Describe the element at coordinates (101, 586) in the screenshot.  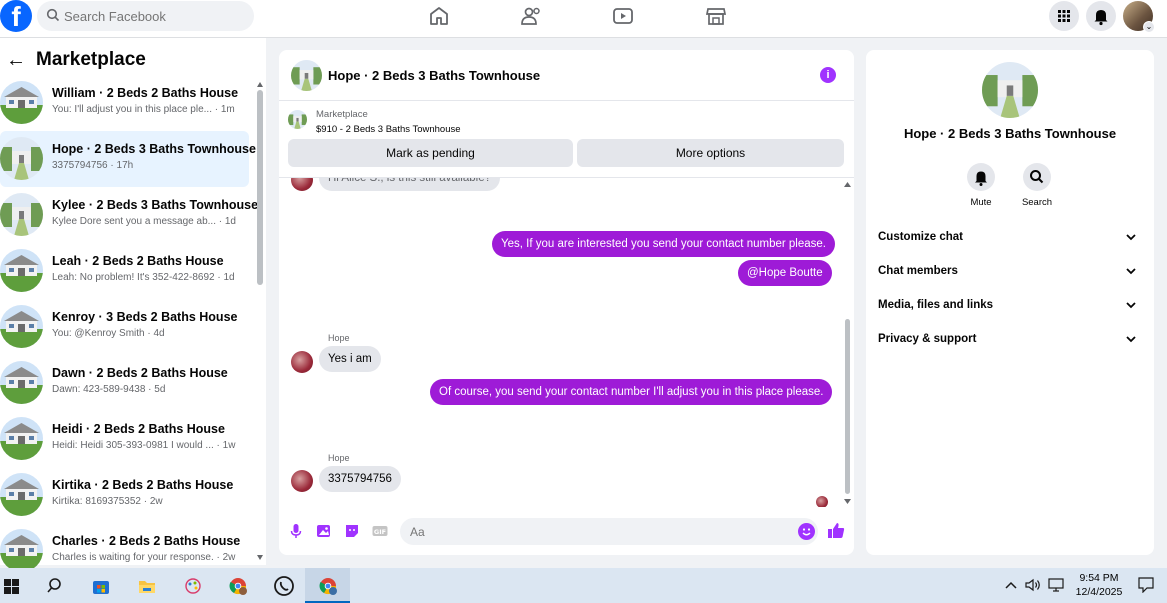
I see `store-icon` at that location.